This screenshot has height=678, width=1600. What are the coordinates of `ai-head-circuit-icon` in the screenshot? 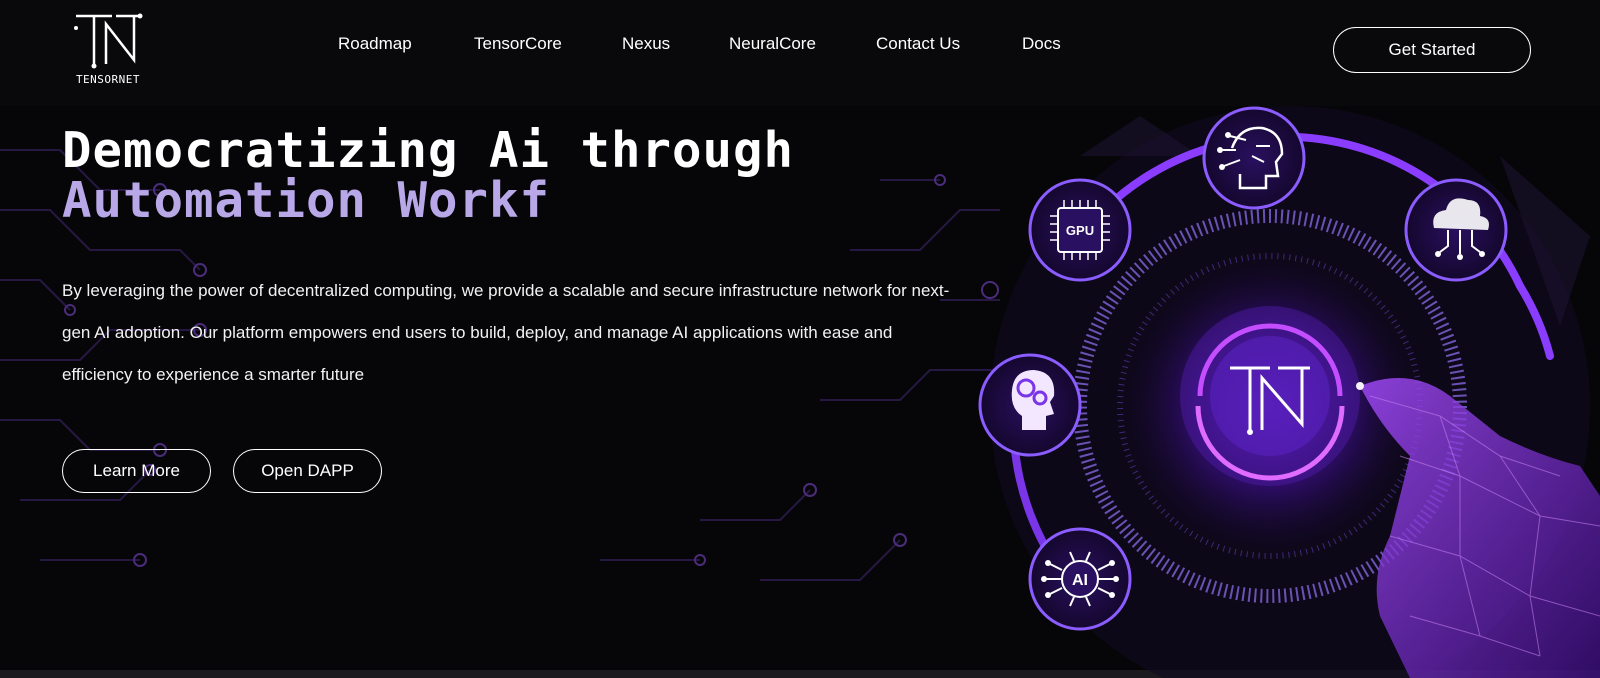 It's located at (1254, 158).